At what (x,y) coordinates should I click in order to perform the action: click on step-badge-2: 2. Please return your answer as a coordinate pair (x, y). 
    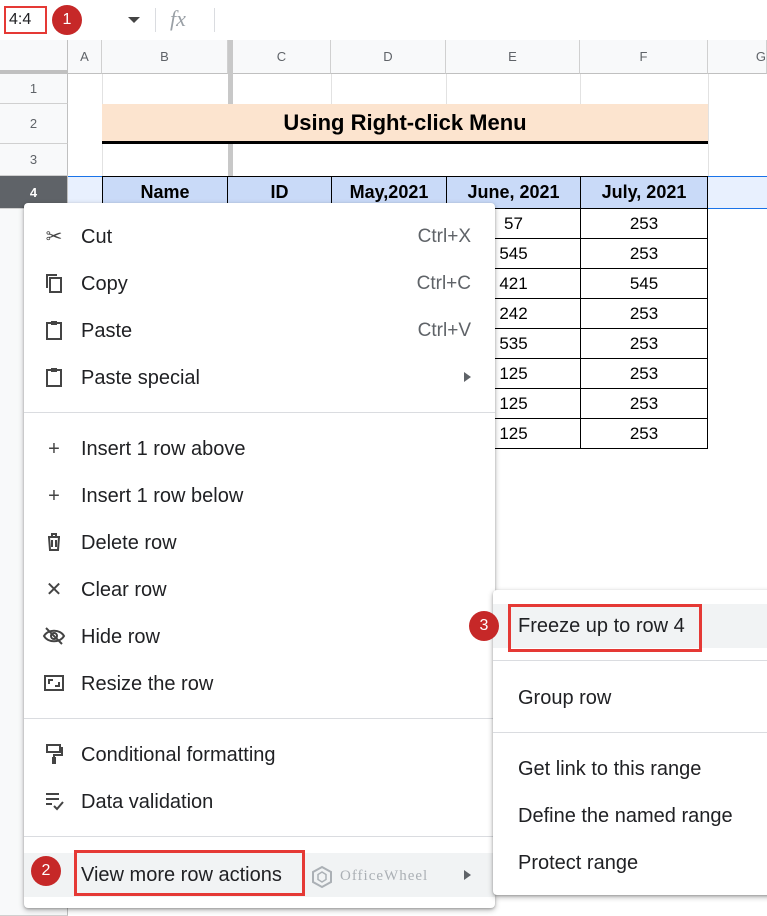
    Looking at the image, I should click on (46, 871).